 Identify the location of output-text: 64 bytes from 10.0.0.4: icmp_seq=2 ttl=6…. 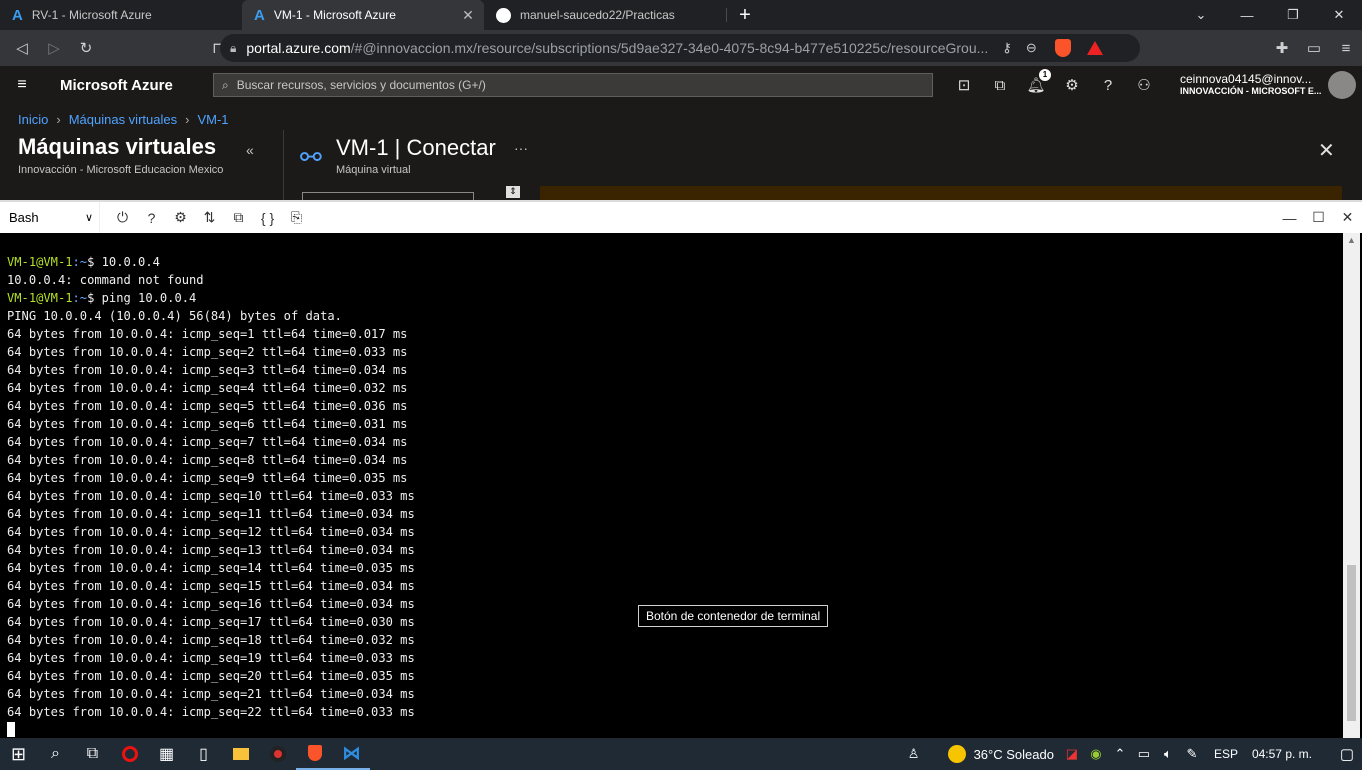
(207, 352).